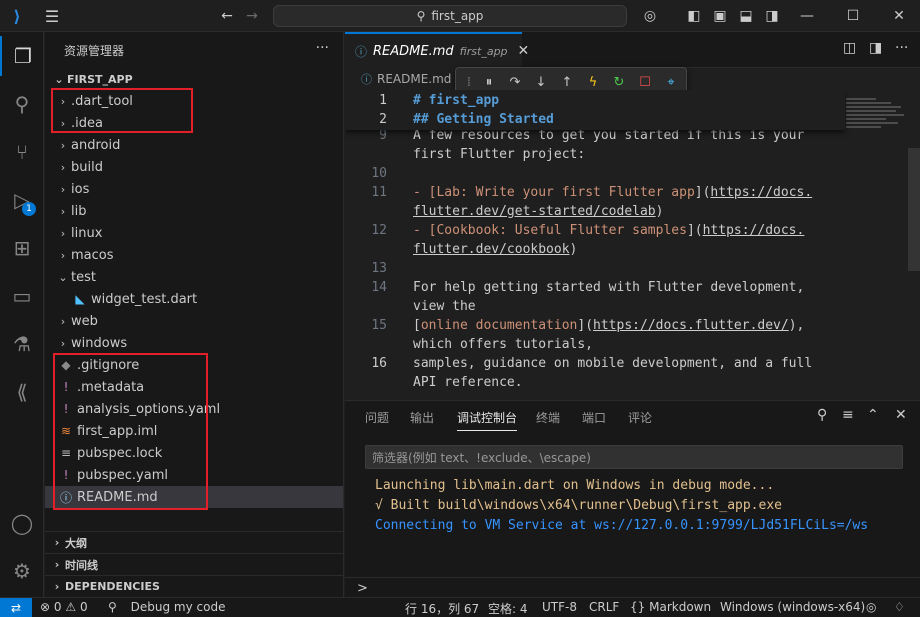  What do you see at coordinates (194, 255) in the screenshot?
I see `tree-item: › macos` at bounding box center [194, 255].